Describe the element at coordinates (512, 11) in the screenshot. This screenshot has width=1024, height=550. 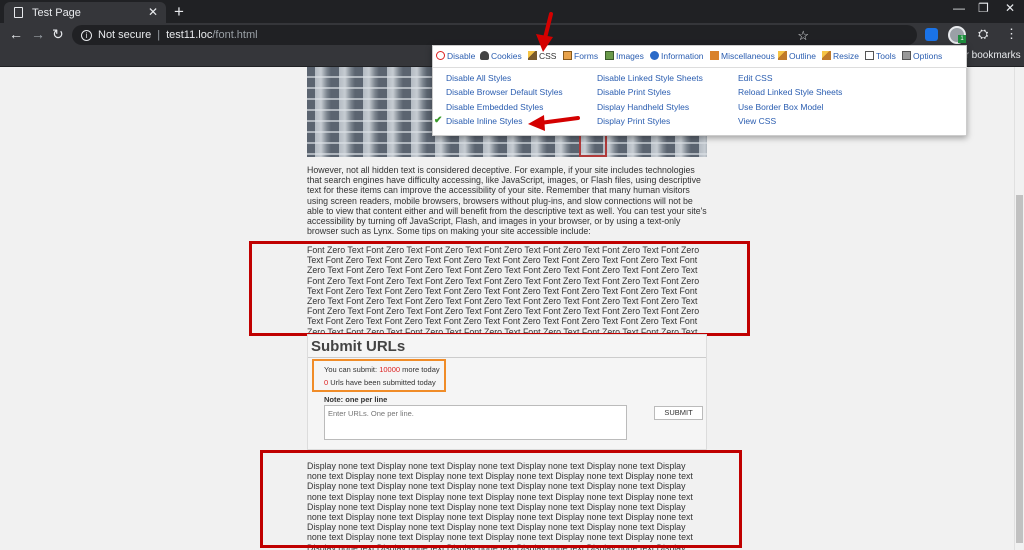
I see `title-bar: Test Page ✕ + — ❐ ✕` at that location.